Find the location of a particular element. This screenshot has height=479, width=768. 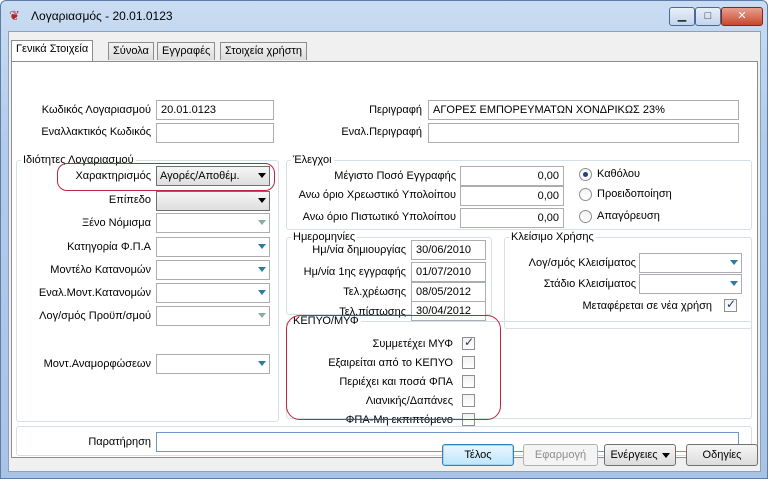

restatement-model-select is located at coordinates (213, 364).